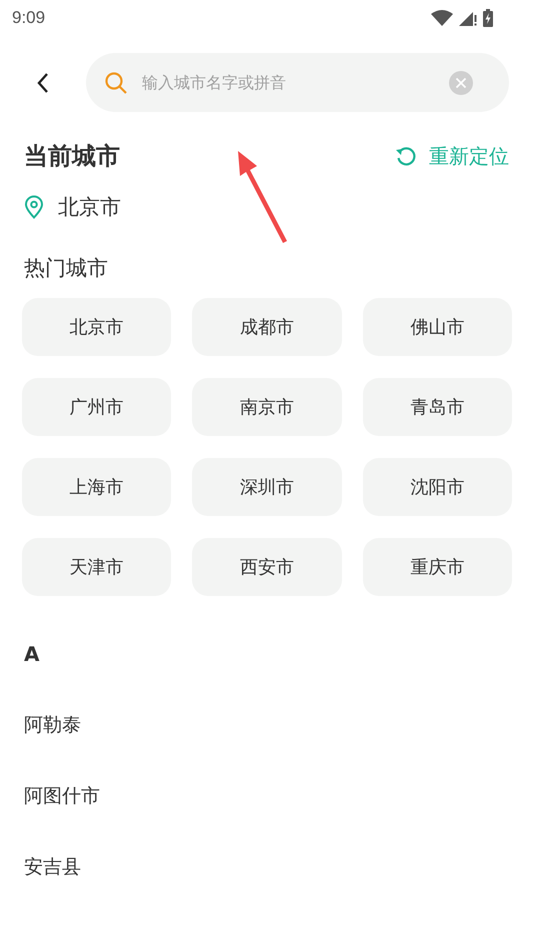 Image resolution: width=533 pixels, height=948 pixels. Describe the element at coordinates (97, 407) in the screenshot. I see `city-button: 广州市` at that location.